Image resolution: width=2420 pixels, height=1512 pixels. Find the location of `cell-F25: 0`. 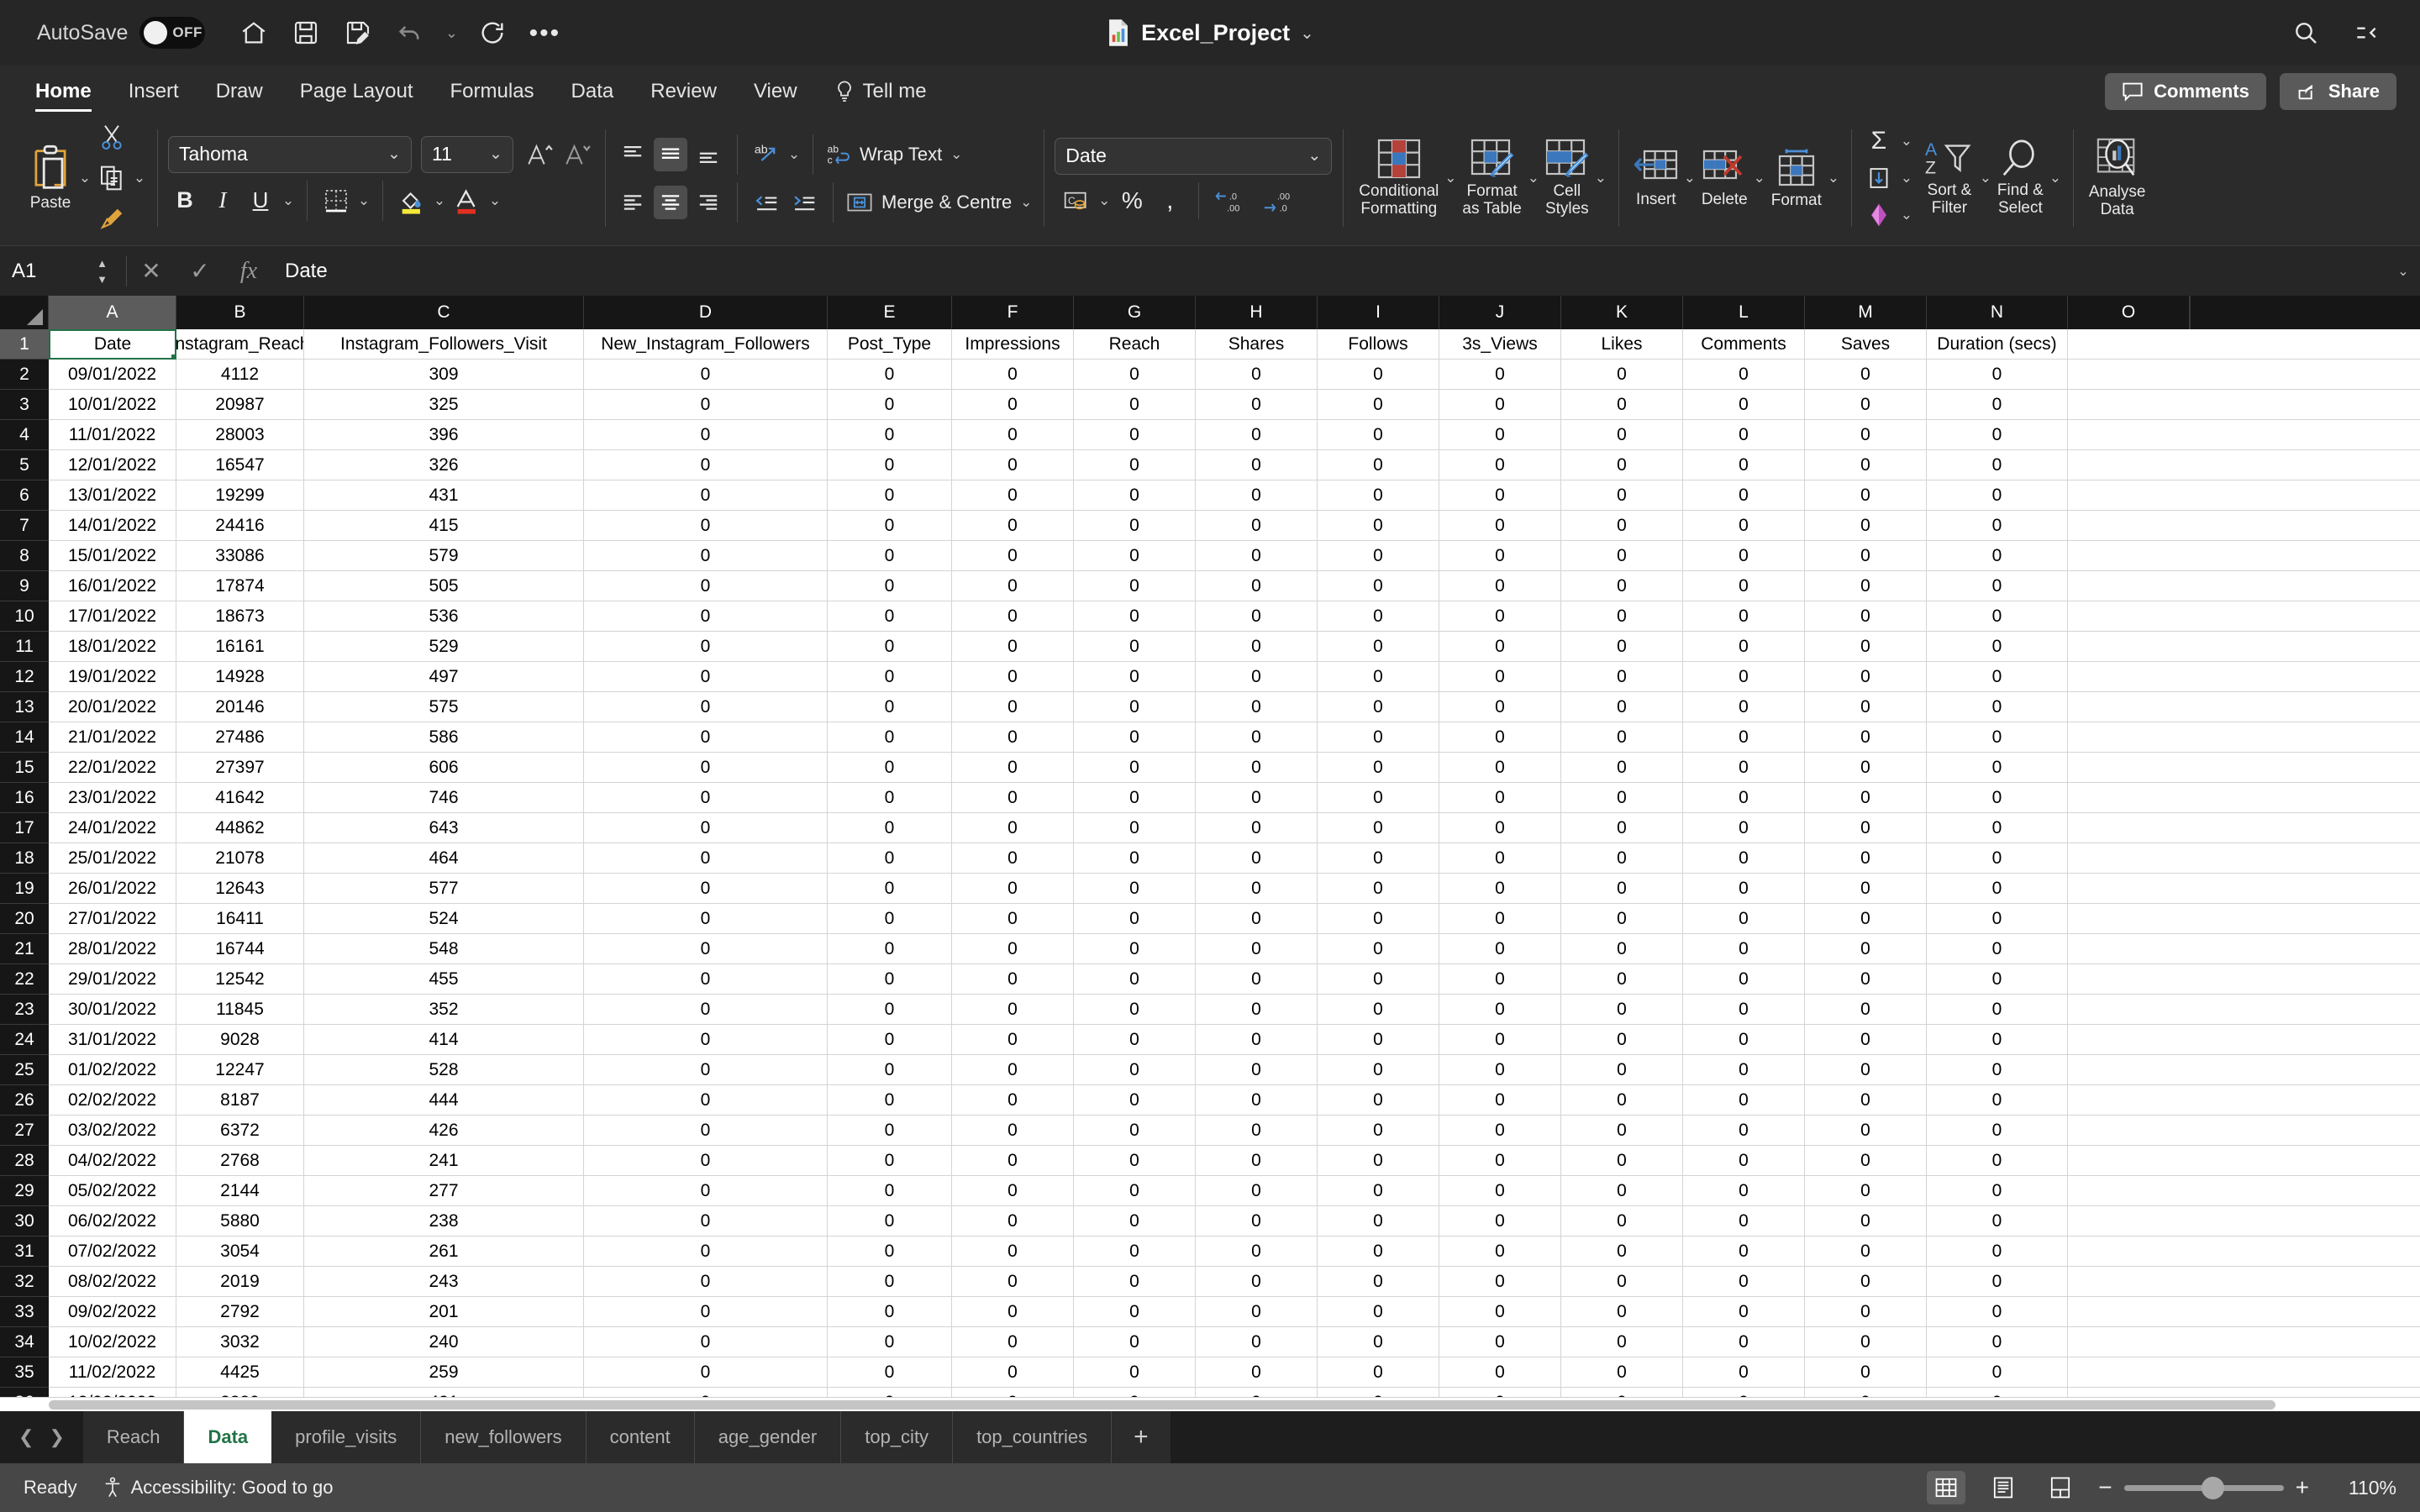

cell-F25: 0 is located at coordinates (1013, 1070).